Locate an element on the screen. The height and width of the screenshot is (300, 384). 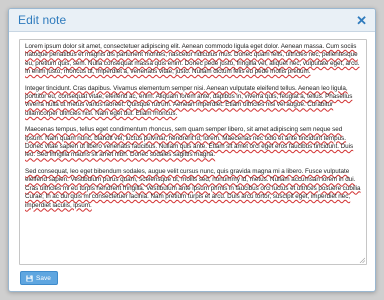
save-button-label: Save is located at coordinates (43, 278).